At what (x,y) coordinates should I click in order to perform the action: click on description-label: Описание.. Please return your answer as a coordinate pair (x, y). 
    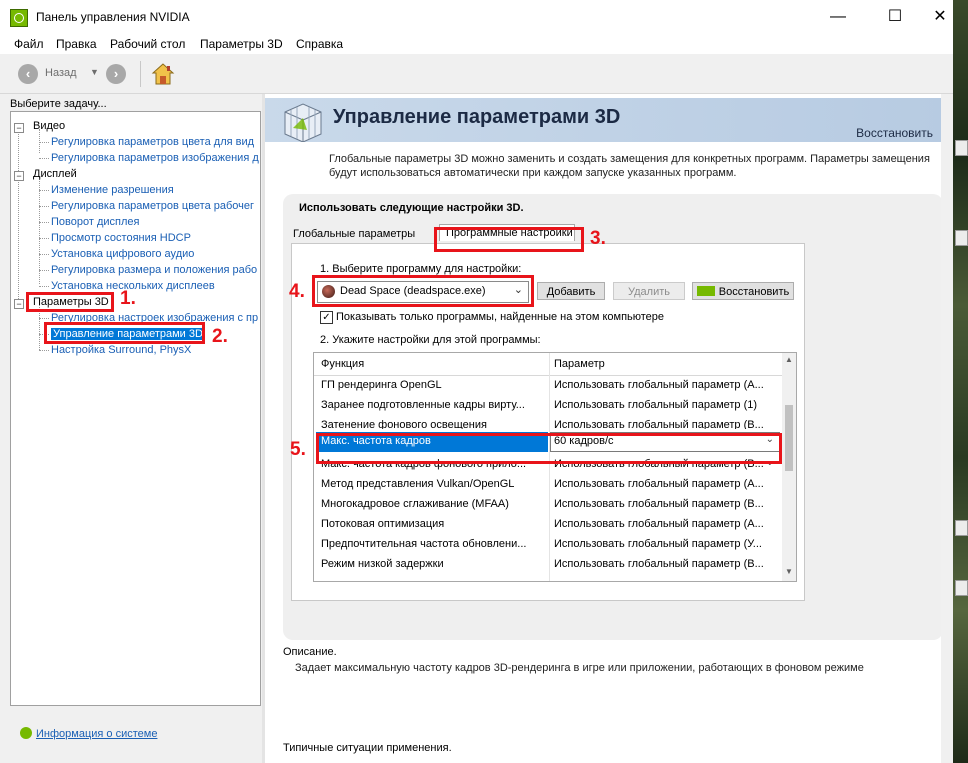
    Looking at the image, I should click on (310, 652).